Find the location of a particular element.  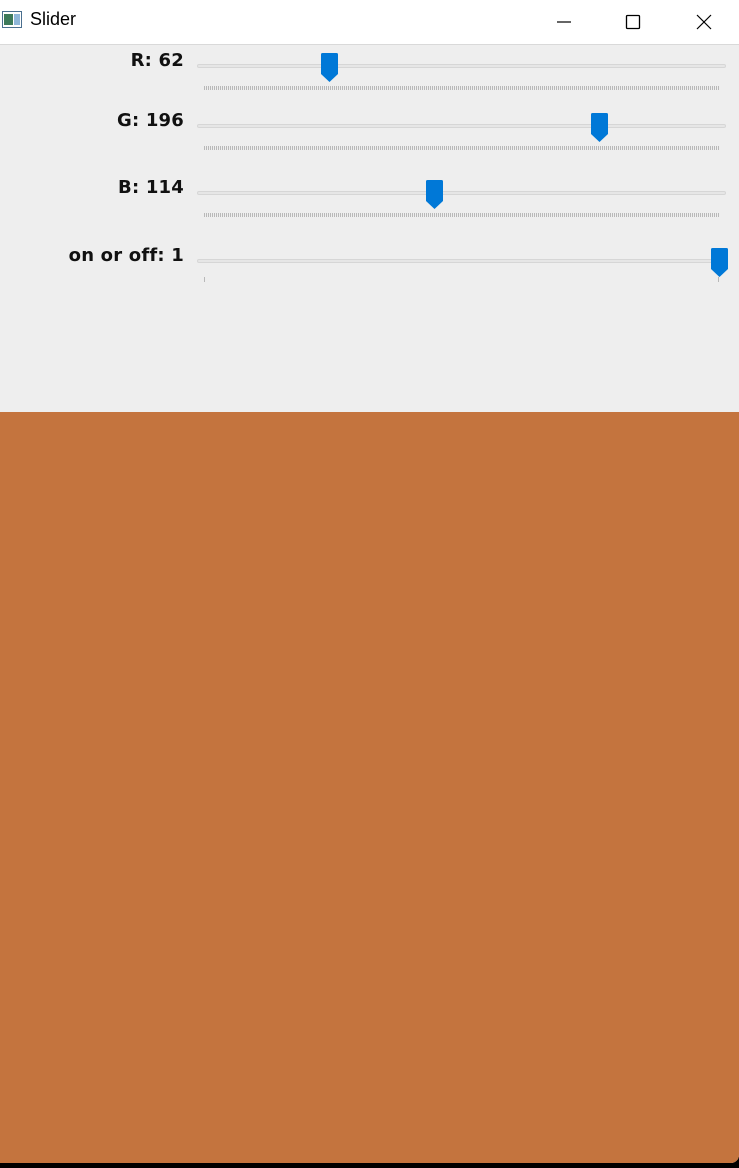

slider-row-b: B: 114 is located at coordinates (369, 195).